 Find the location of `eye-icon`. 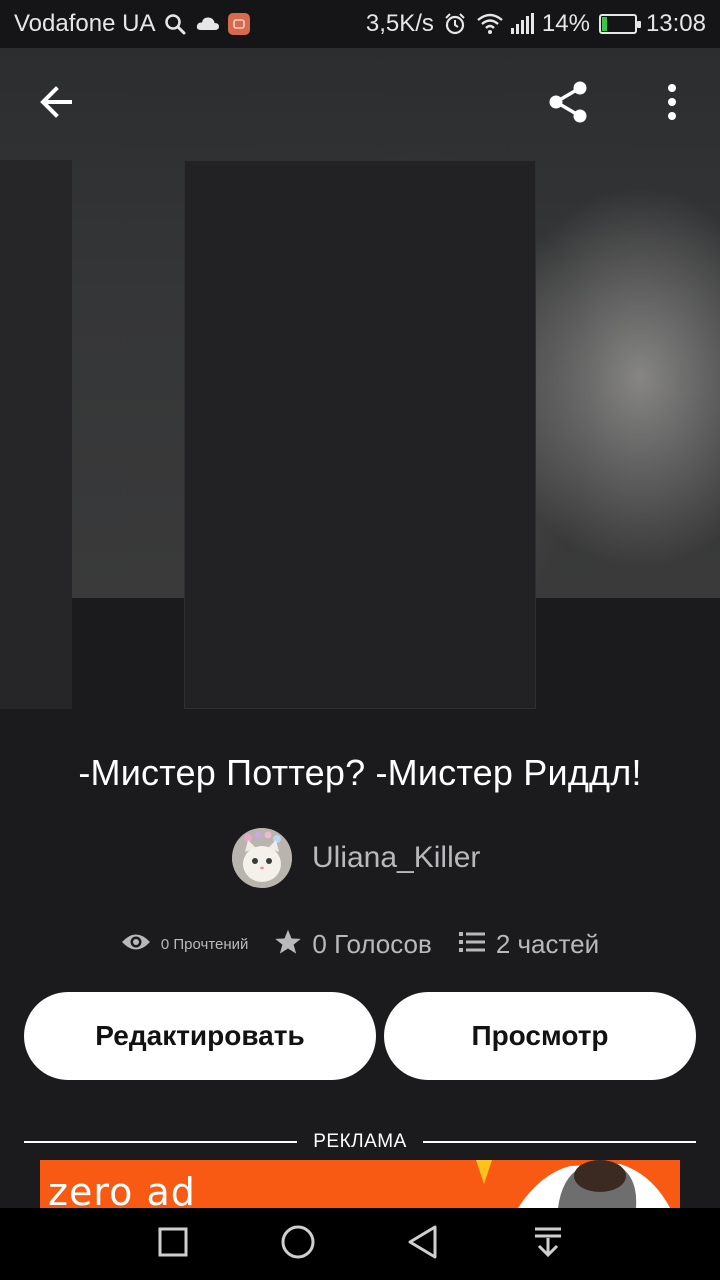

eye-icon is located at coordinates (136, 944).